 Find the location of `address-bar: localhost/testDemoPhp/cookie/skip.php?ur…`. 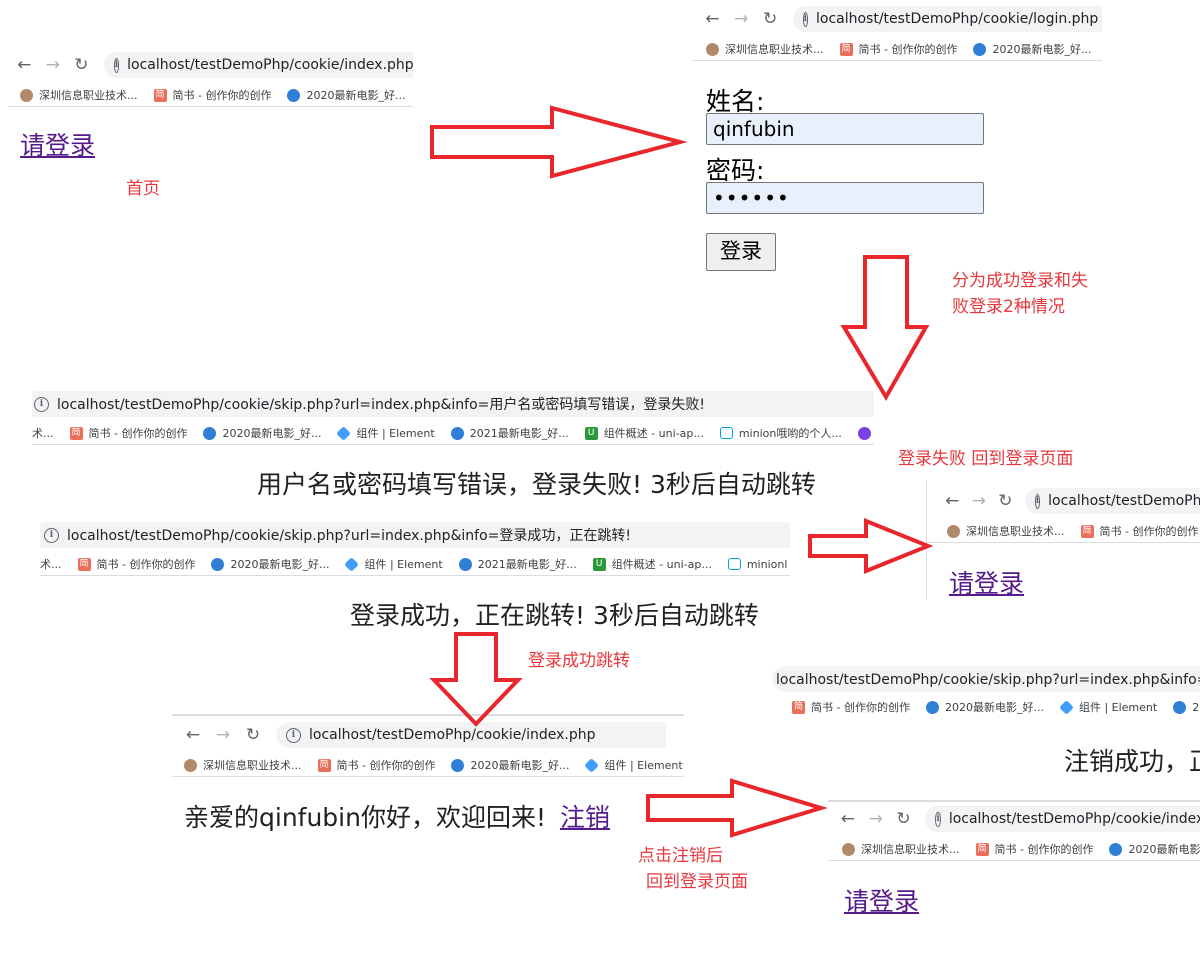

address-bar: localhost/testDemoPhp/cookie/skip.php?ur… is located at coordinates (986, 679).